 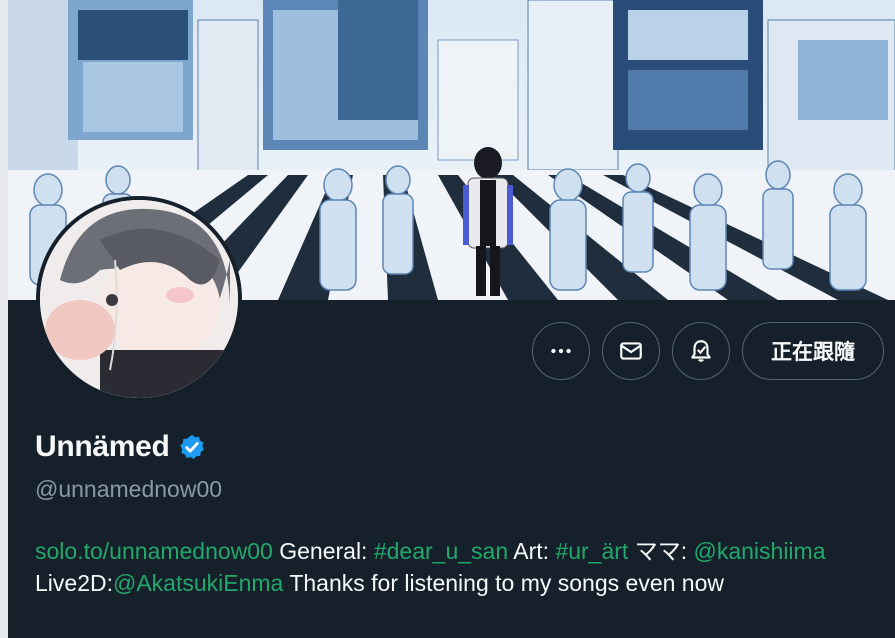 What do you see at coordinates (129, 489) in the screenshot?
I see `user-handle: @unnamednow00` at bounding box center [129, 489].